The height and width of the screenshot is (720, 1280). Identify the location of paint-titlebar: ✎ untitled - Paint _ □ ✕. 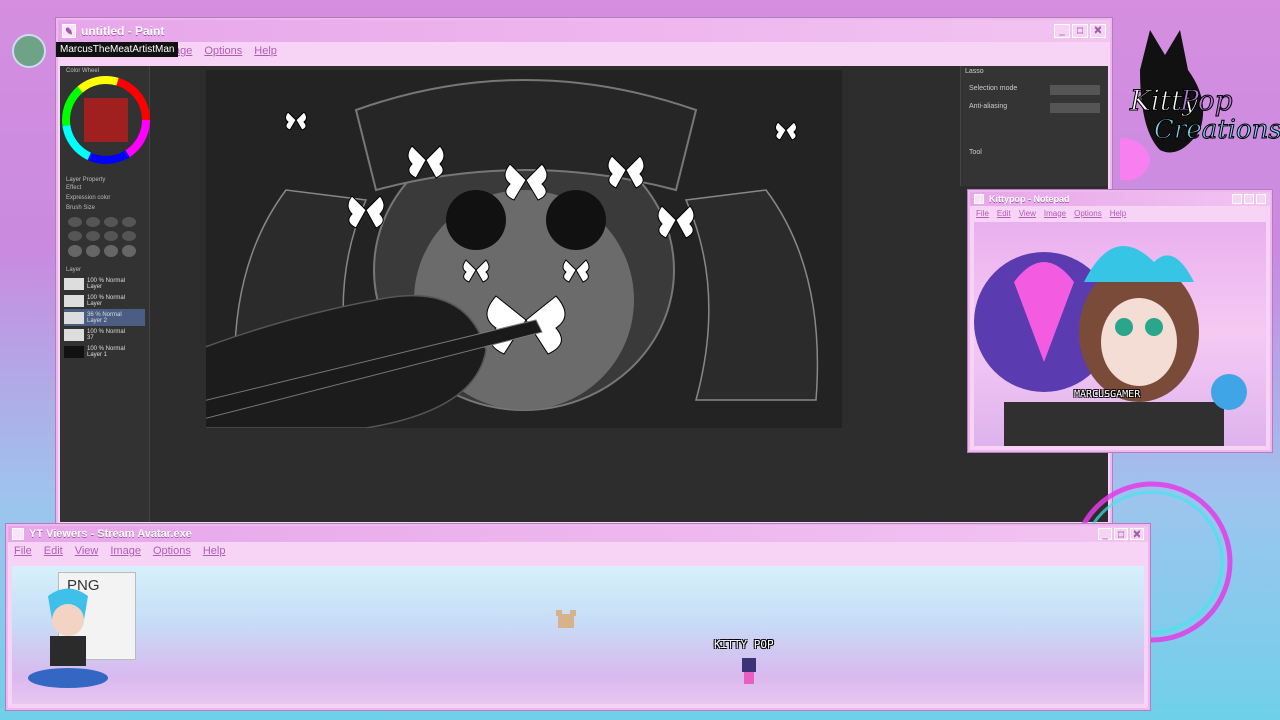
(584, 31).